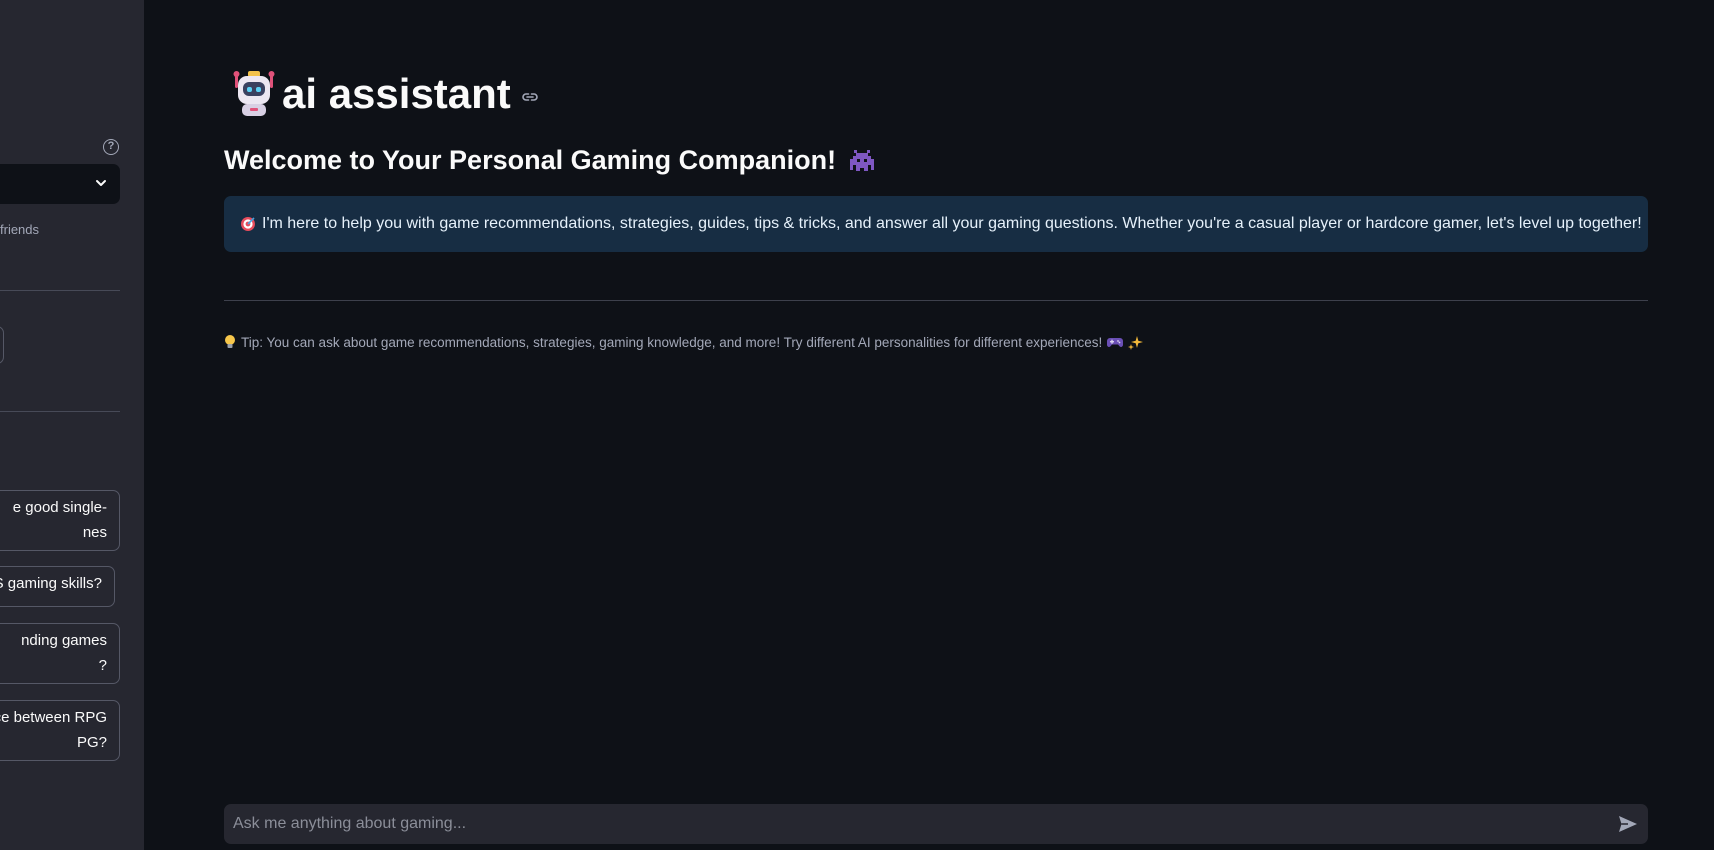 The image size is (1714, 850). I want to click on help-icon: ?, so click(111, 147).